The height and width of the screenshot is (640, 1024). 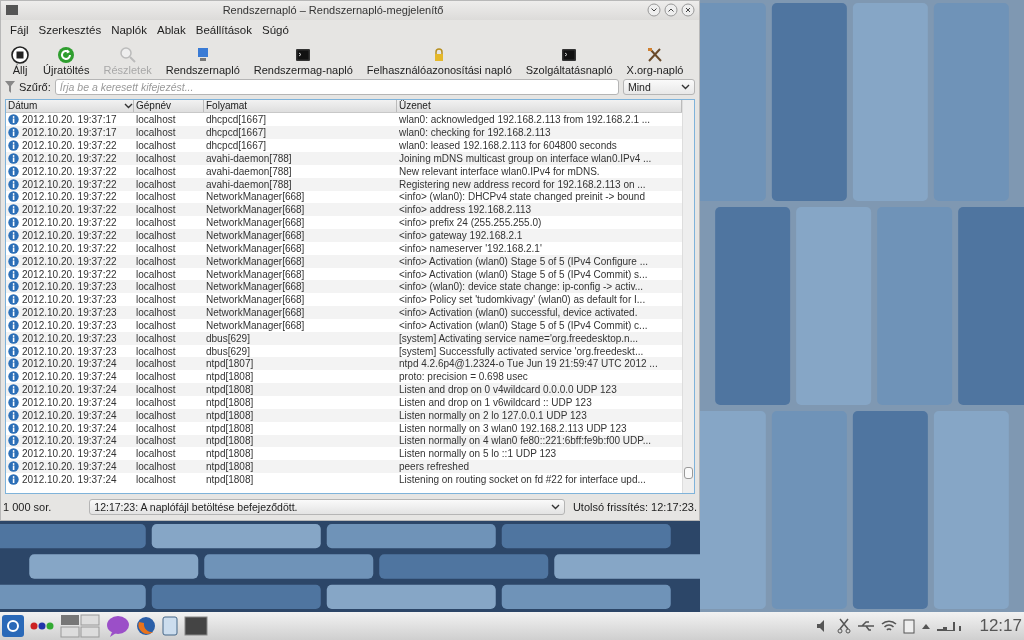 What do you see at coordinates (569, 60) in the screenshot?
I see `toolbar-button: Szolgáltatásnapló` at bounding box center [569, 60].